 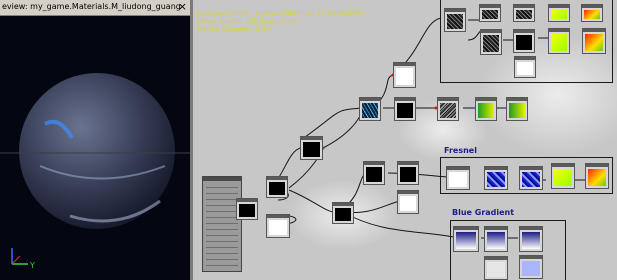 What do you see at coordinates (278, 226) in the screenshot?
I see `node-constant-white` at bounding box center [278, 226].